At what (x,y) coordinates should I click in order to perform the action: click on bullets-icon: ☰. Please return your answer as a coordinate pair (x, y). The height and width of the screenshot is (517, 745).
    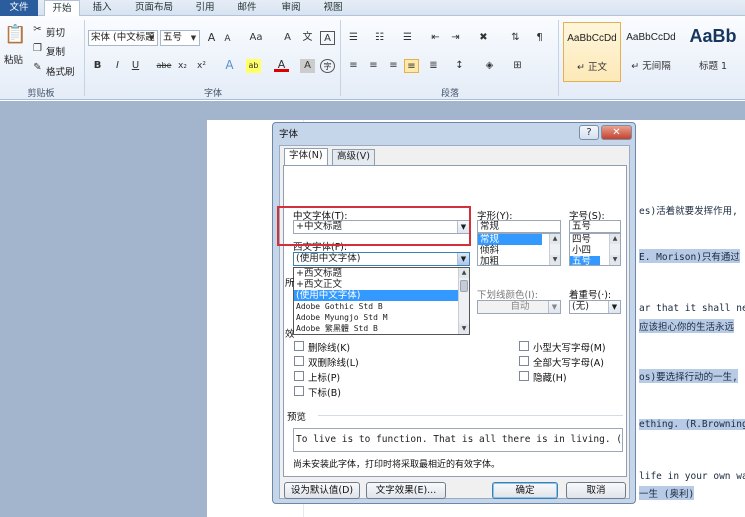
    Looking at the image, I should click on (353, 38).